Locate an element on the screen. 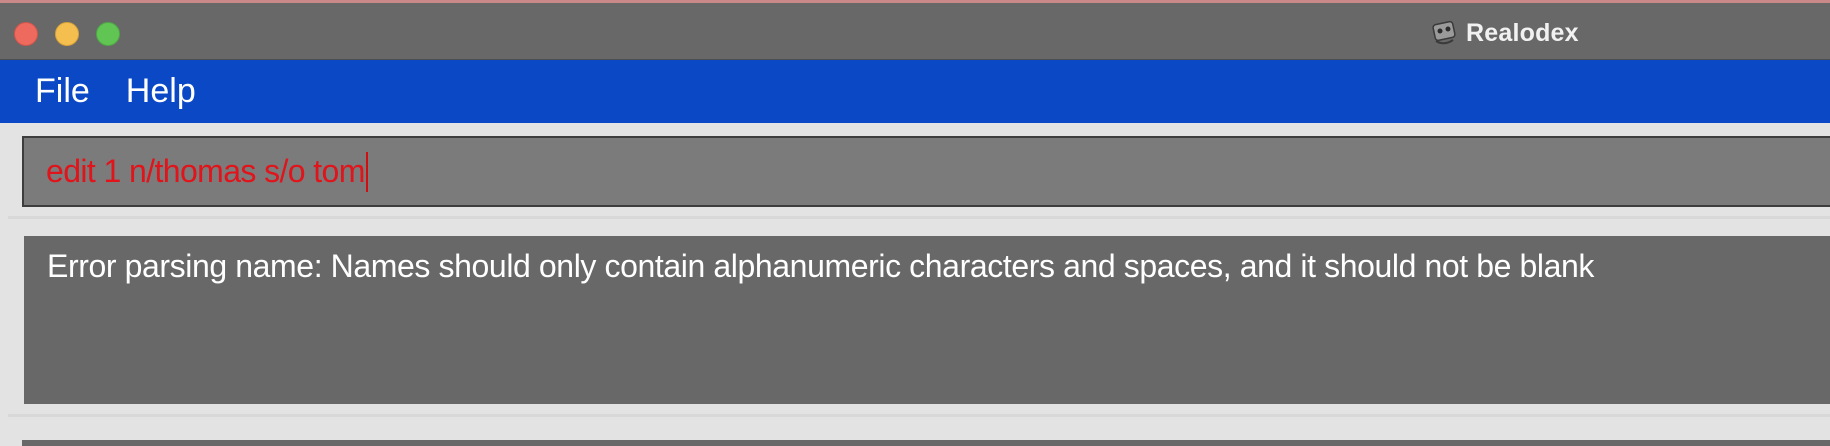 The width and height of the screenshot is (1830, 446). menu-file: File is located at coordinates (54, 91).